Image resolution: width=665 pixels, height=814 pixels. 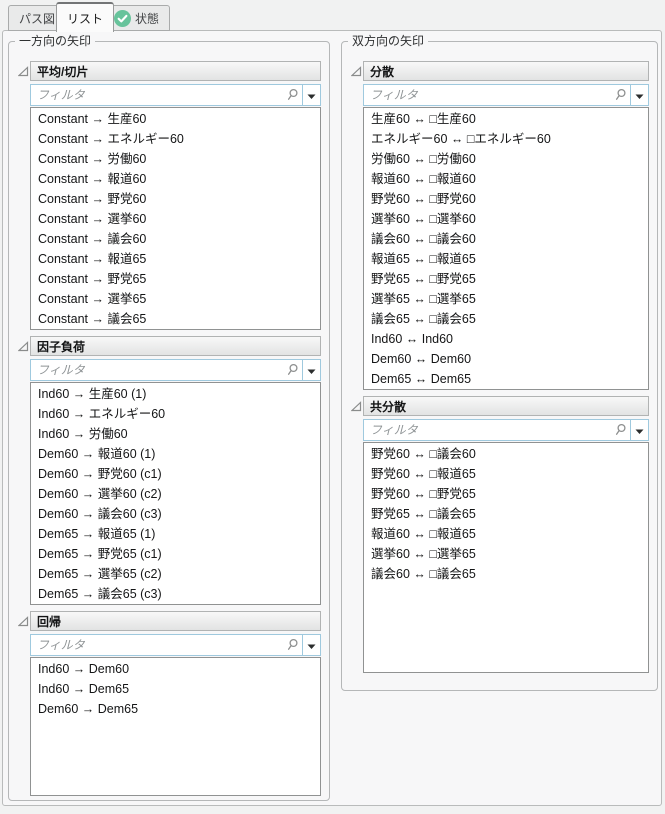 I want to click on section-title-bar: 回帰, so click(x=175, y=621).